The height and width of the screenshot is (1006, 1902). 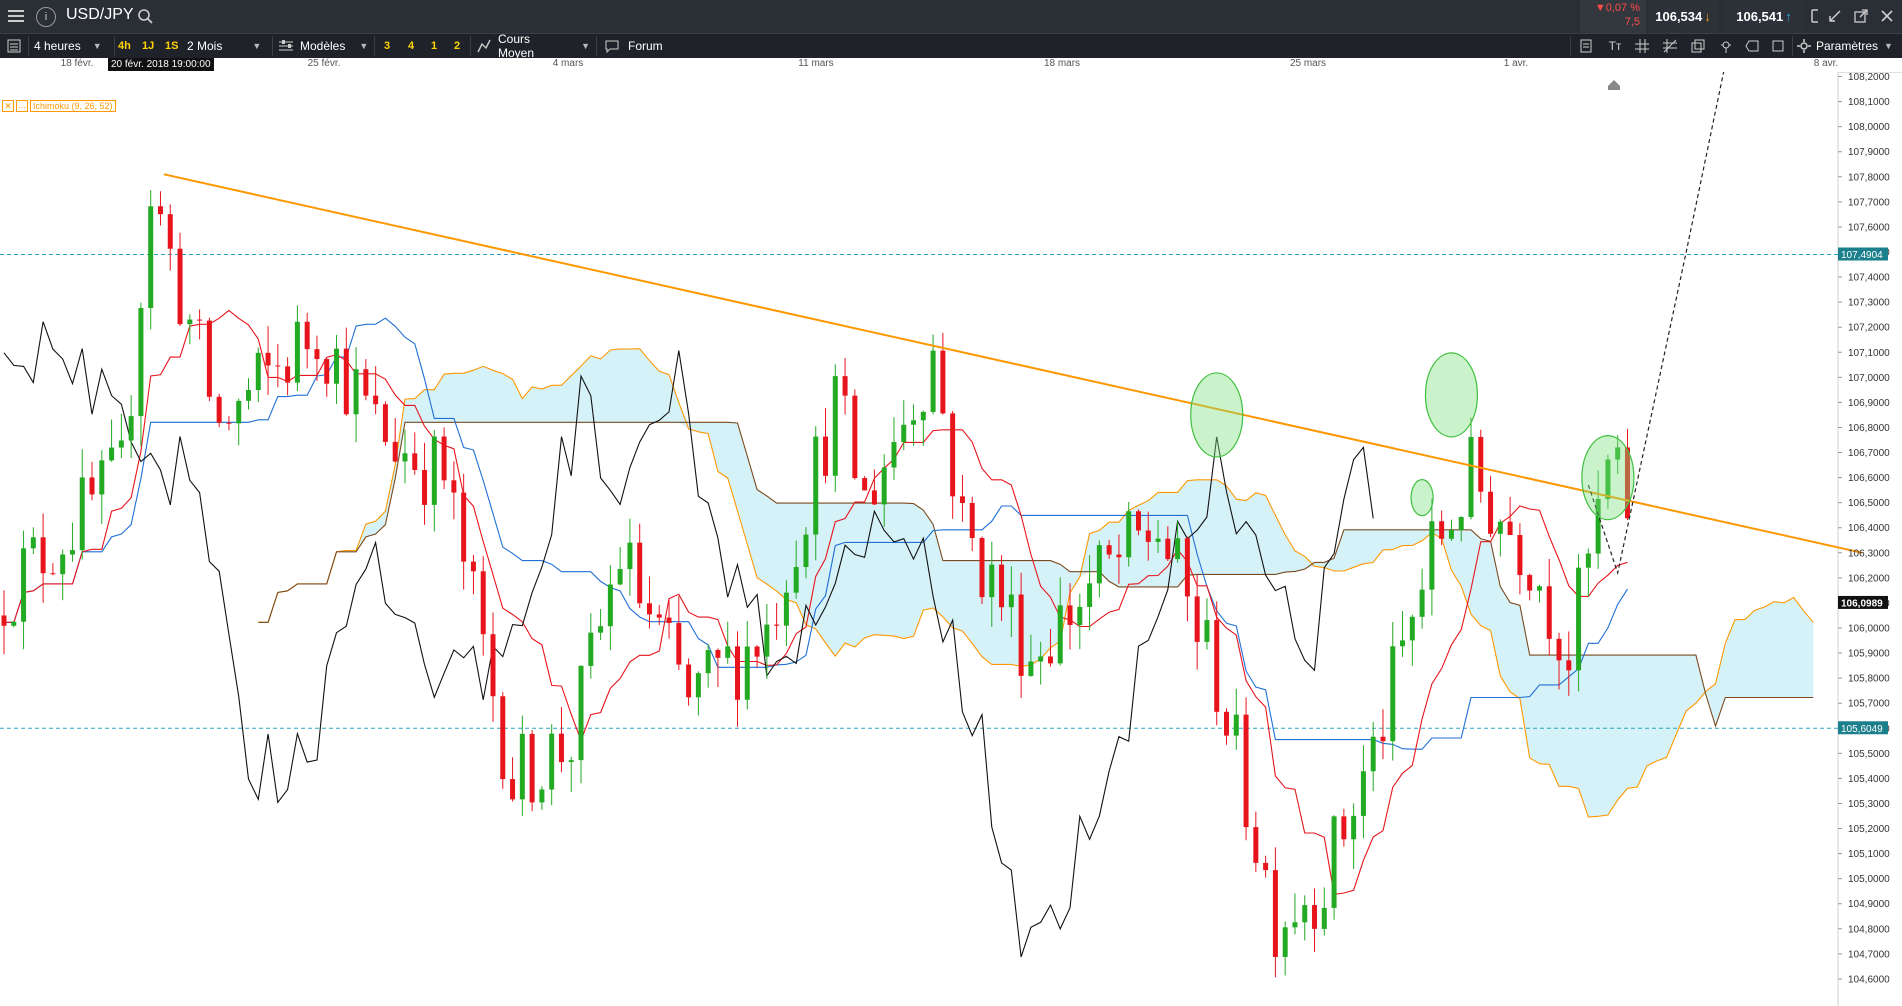 What do you see at coordinates (1613, 16) in the screenshot?
I see `change-box: ▼0,07 % 7,5` at bounding box center [1613, 16].